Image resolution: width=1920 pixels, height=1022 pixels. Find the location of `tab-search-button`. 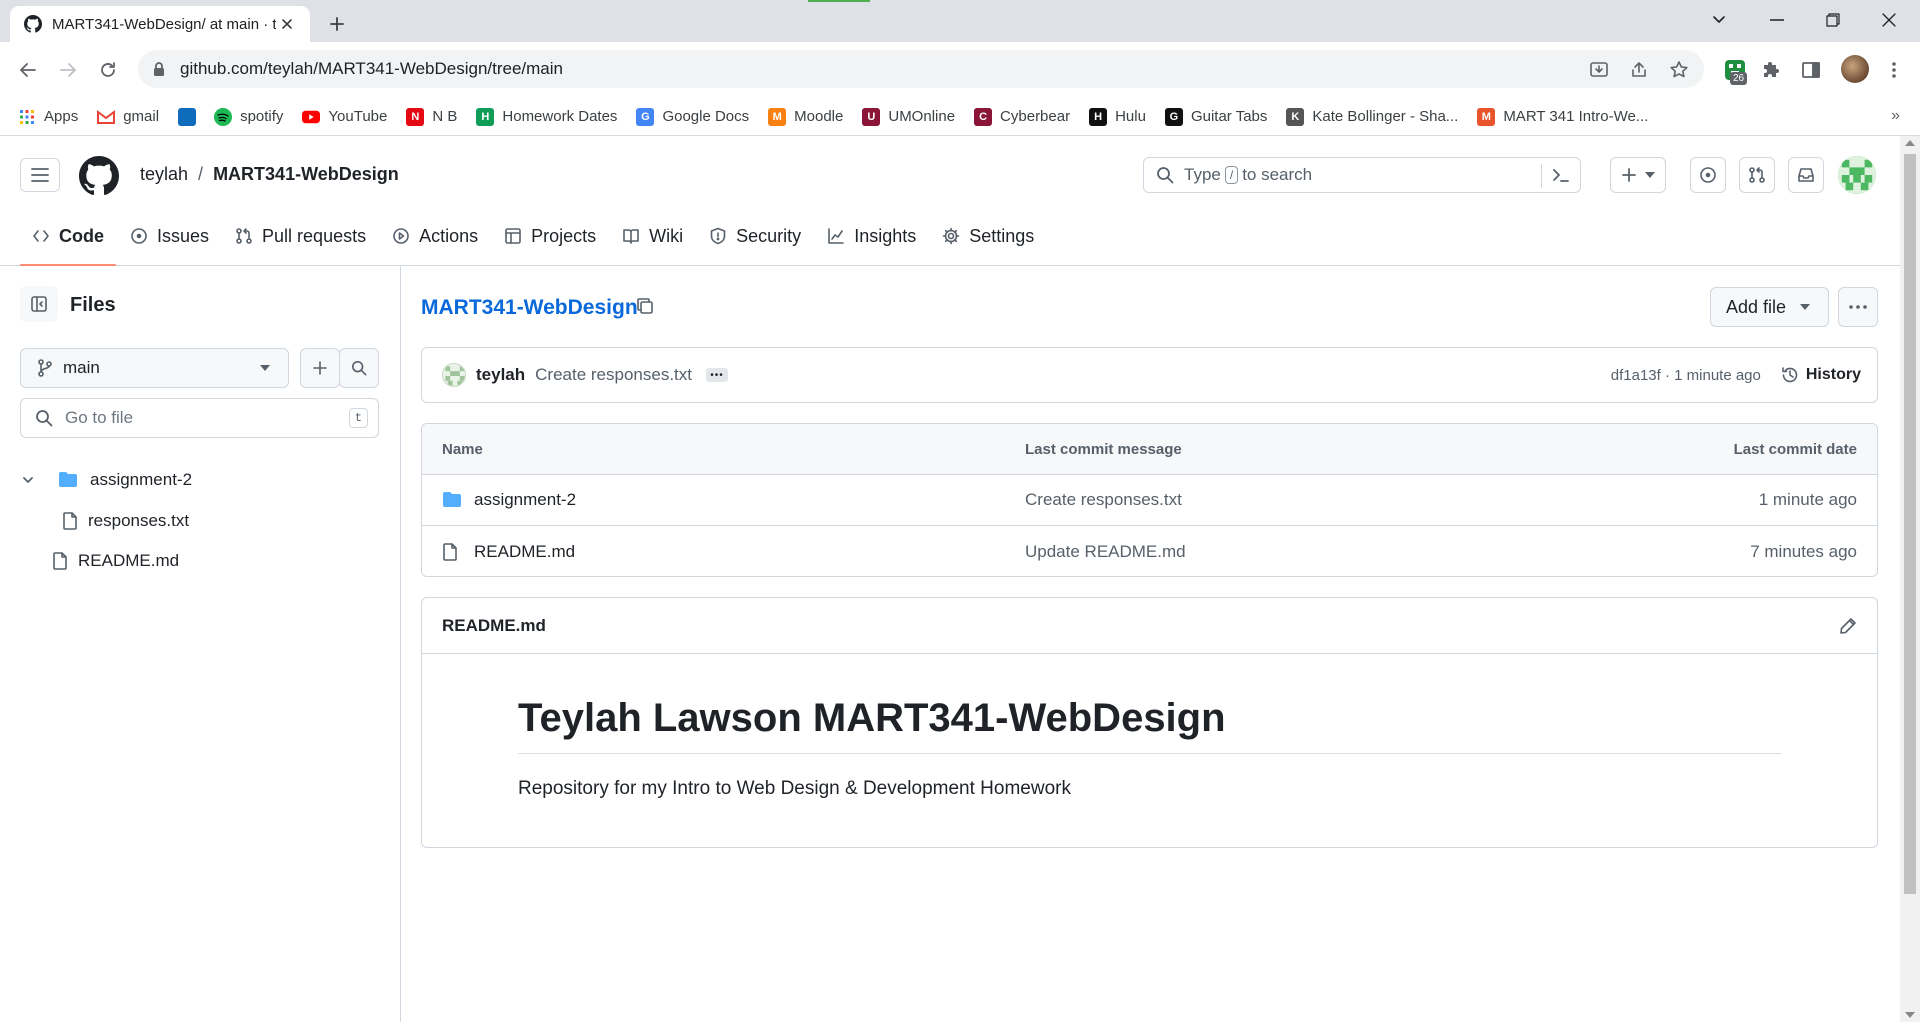

tab-search-button is located at coordinates (1719, 20).